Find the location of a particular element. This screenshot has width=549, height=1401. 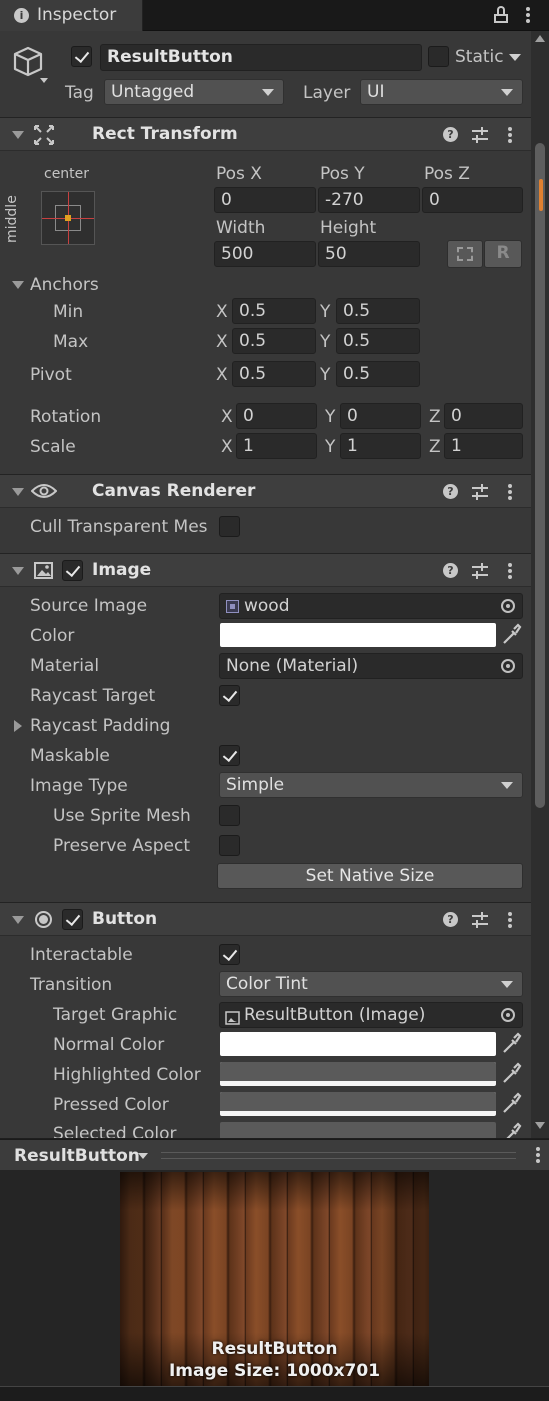

object-name-field: ResultButton is located at coordinates (261, 57).